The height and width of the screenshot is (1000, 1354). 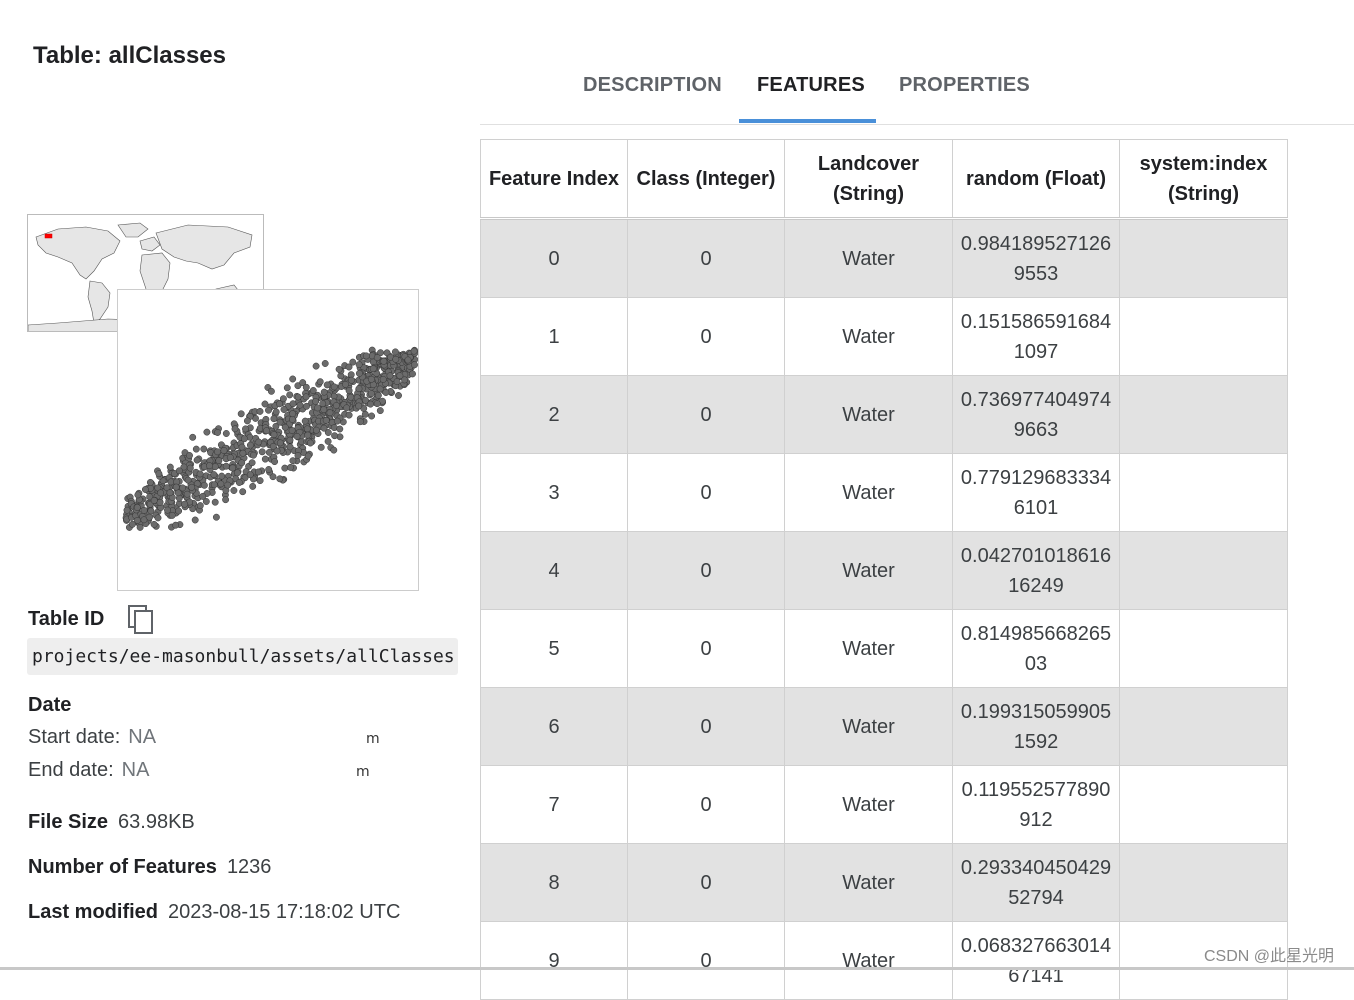 I want to click on table-row: 3 0 Water 0.7791296833346101, so click(x=884, y=492).